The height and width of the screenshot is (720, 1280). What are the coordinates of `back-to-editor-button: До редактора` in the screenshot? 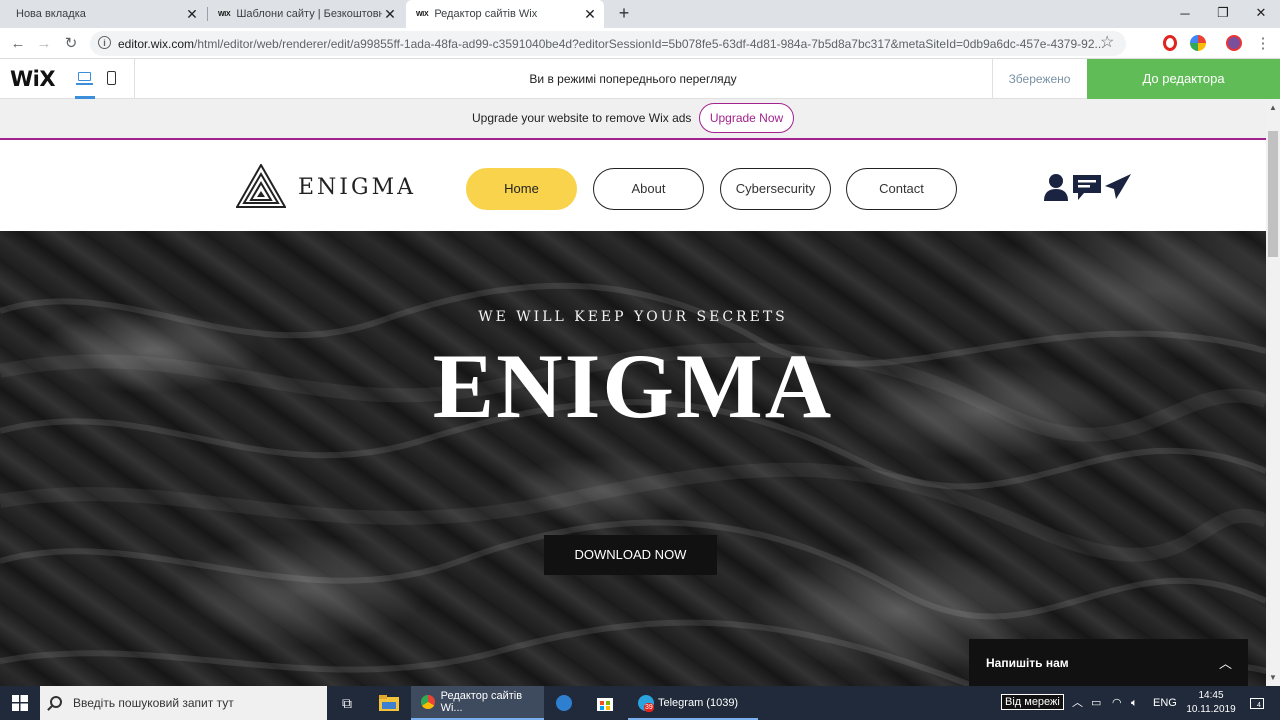 It's located at (1183, 79).